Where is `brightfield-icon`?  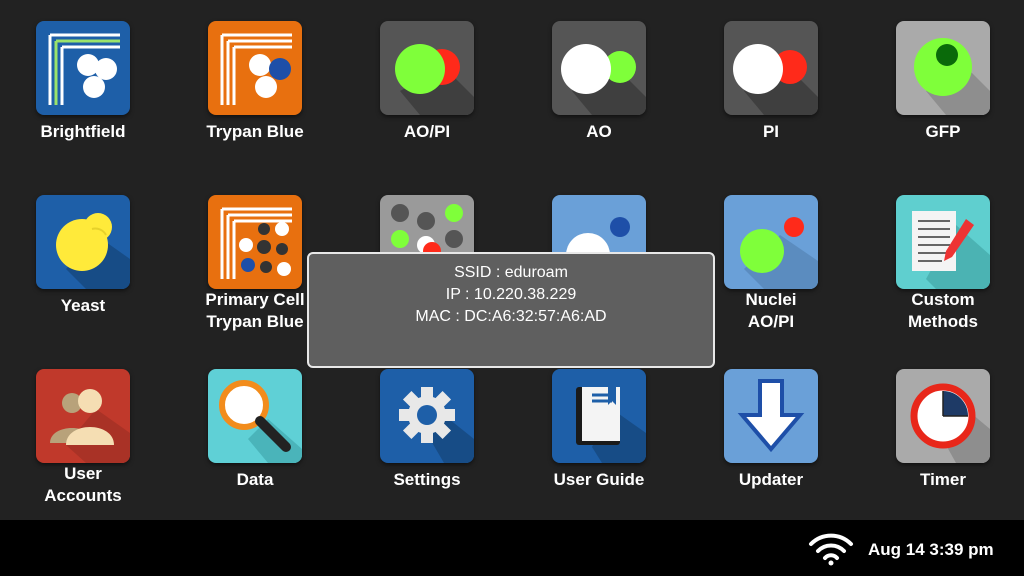 brightfield-icon is located at coordinates (83, 68).